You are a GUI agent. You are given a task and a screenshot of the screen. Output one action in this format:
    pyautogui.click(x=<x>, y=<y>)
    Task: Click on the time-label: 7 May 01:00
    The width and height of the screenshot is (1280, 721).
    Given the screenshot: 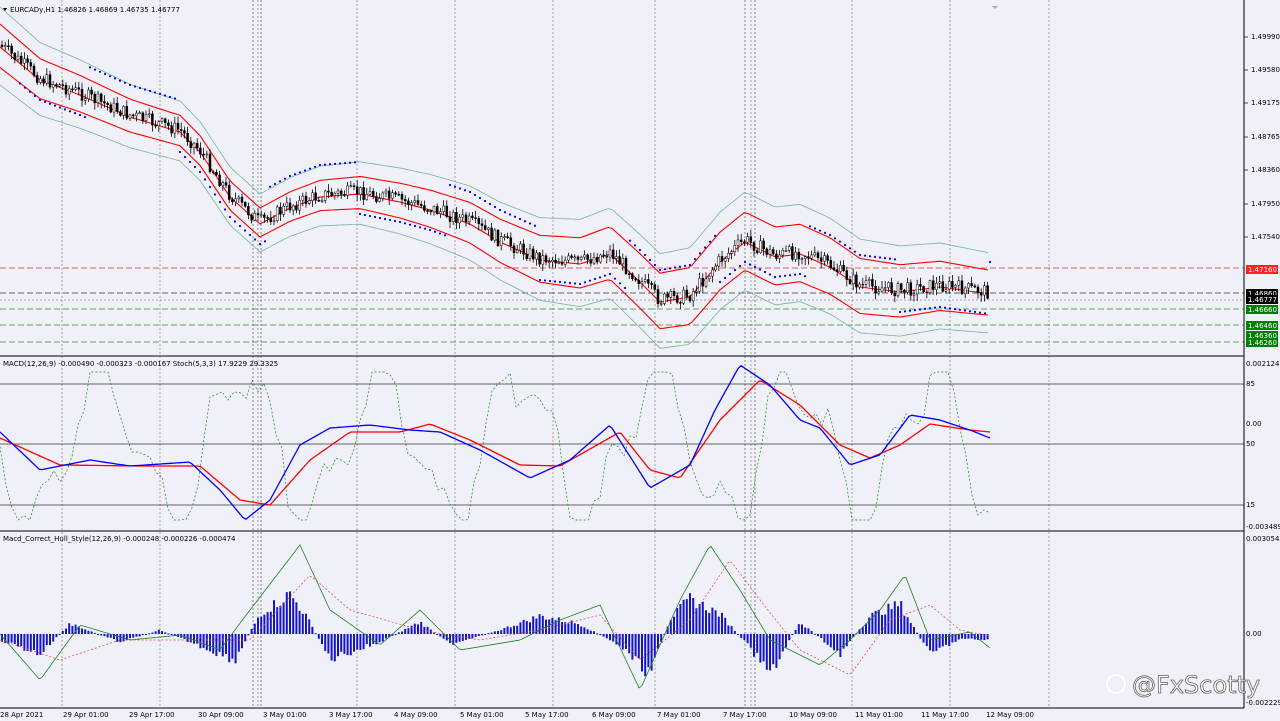 What is the action you would take?
    pyautogui.click(x=679, y=715)
    